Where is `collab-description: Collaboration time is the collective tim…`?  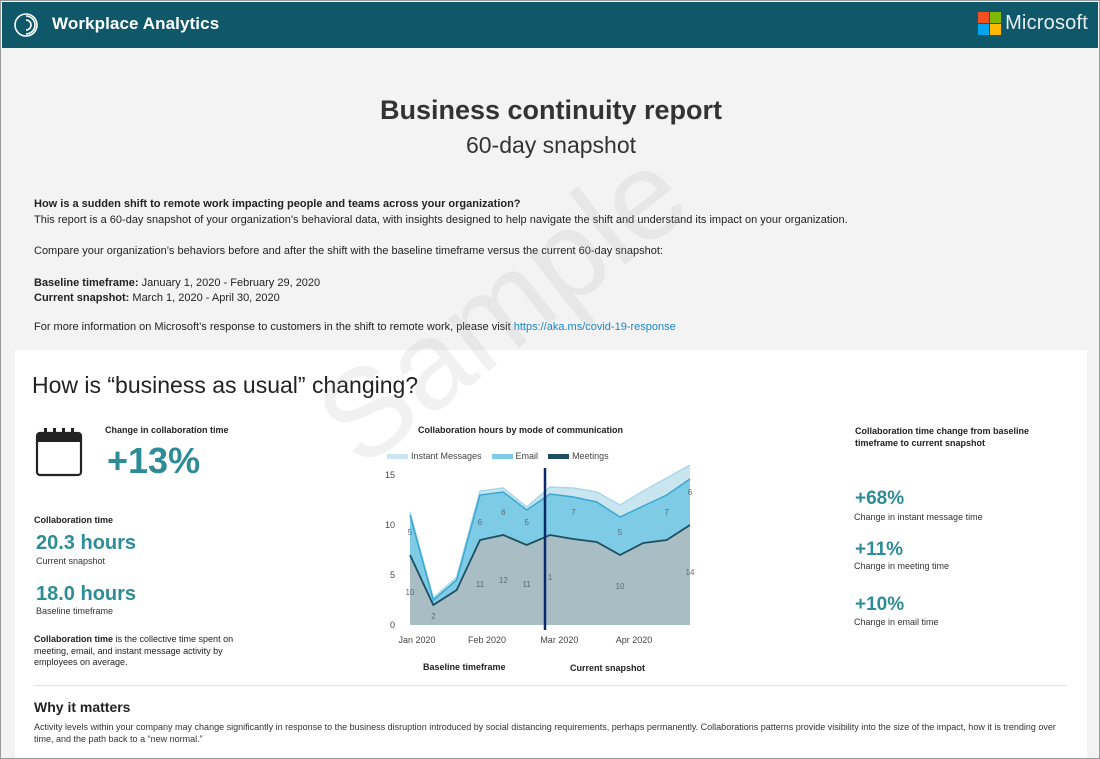
collab-description: Collaboration time is the collective tim… is located at coordinates (134, 650).